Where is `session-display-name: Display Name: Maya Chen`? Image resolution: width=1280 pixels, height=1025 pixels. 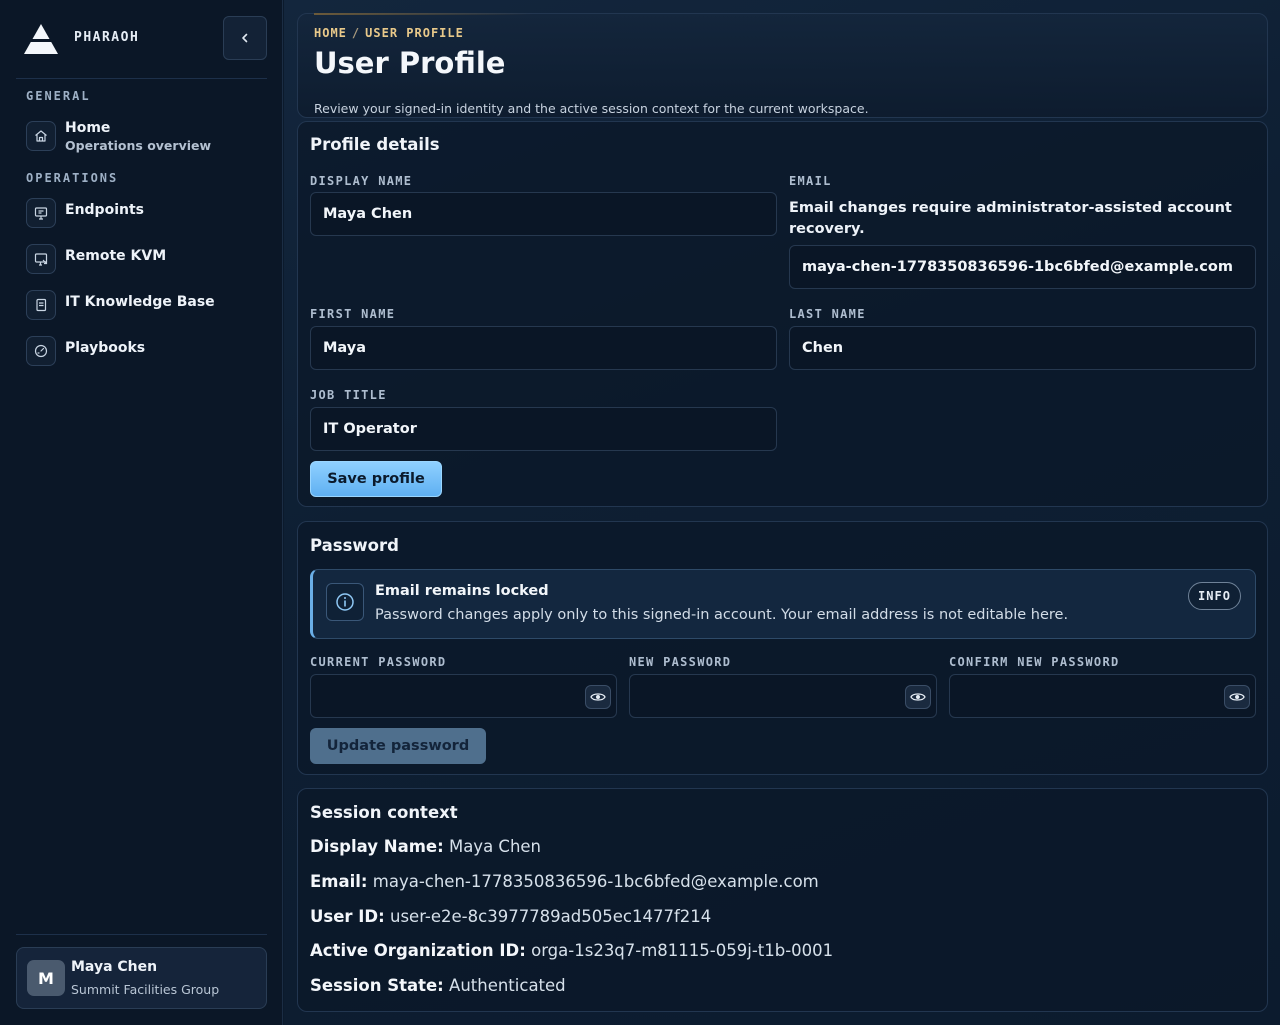
session-display-name: Display Name: Maya Chen is located at coordinates (425, 846).